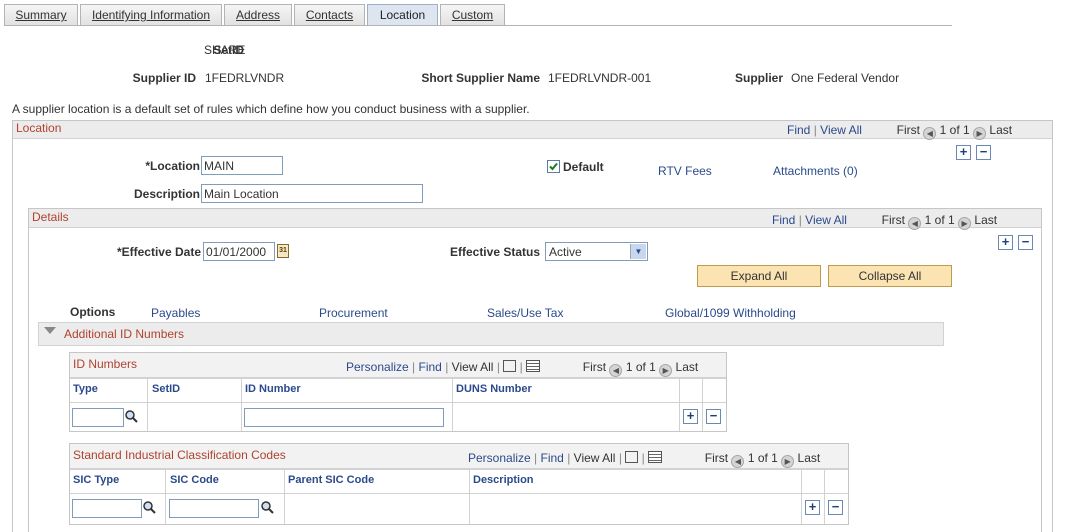 Image resolution: width=1070 pixels, height=532 pixels. Describe the element at coordinates (939, 220) in the screenshot. I see `details-row-count: 1 of 1` at that location.